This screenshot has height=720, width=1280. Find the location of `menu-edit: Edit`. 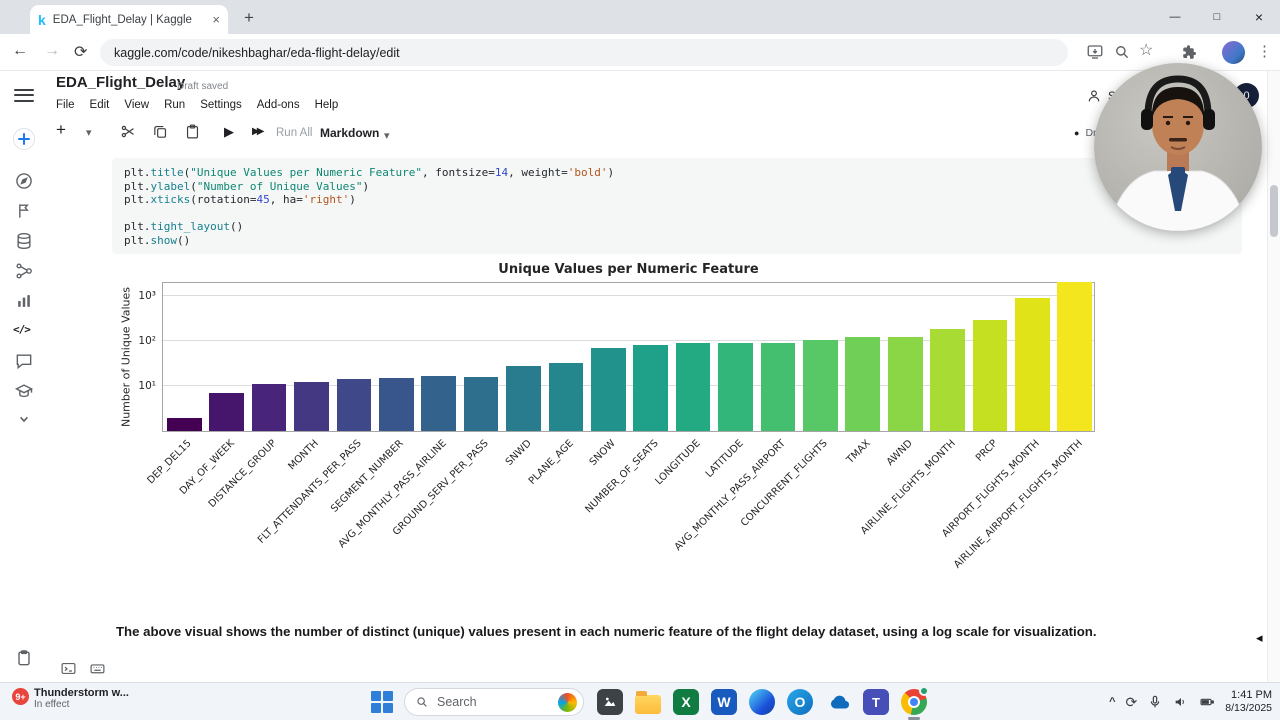

menu-edit: Edit is located at coordinates (100, 105).